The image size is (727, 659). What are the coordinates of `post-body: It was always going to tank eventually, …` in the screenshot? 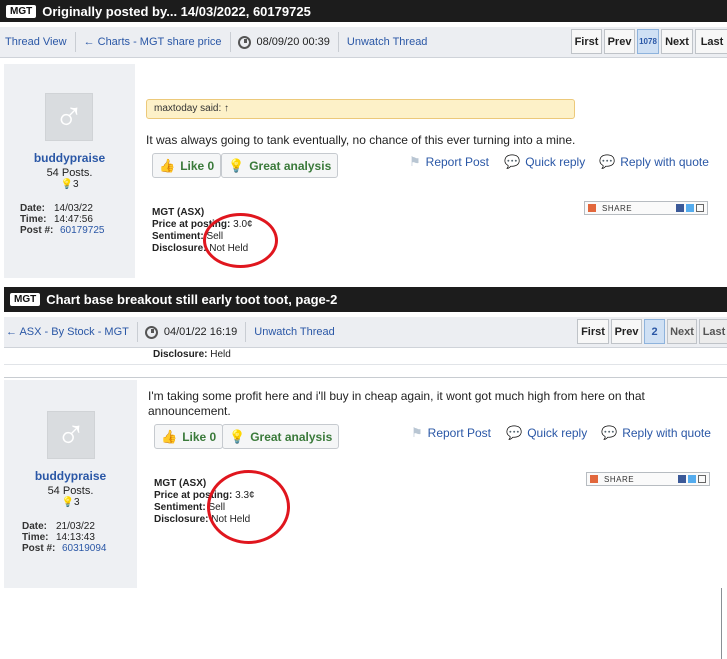 It's located at (361, 140).